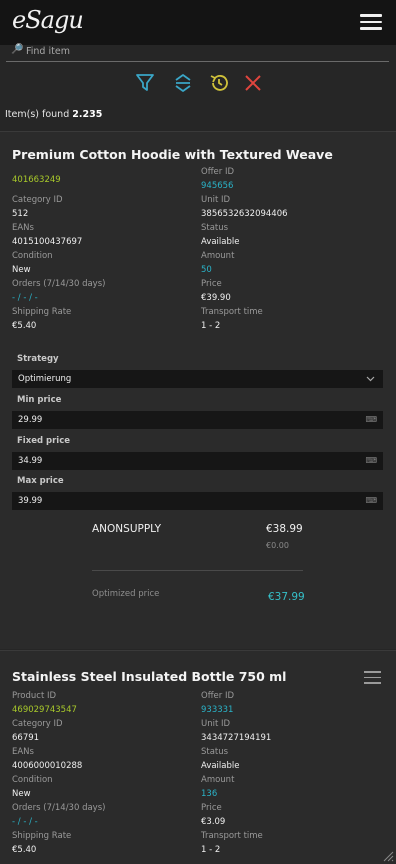 The height and width of the screenshot is (864, 396). I want to click on fixed-price-input: 34.99 ⌨, so click(197, 461).